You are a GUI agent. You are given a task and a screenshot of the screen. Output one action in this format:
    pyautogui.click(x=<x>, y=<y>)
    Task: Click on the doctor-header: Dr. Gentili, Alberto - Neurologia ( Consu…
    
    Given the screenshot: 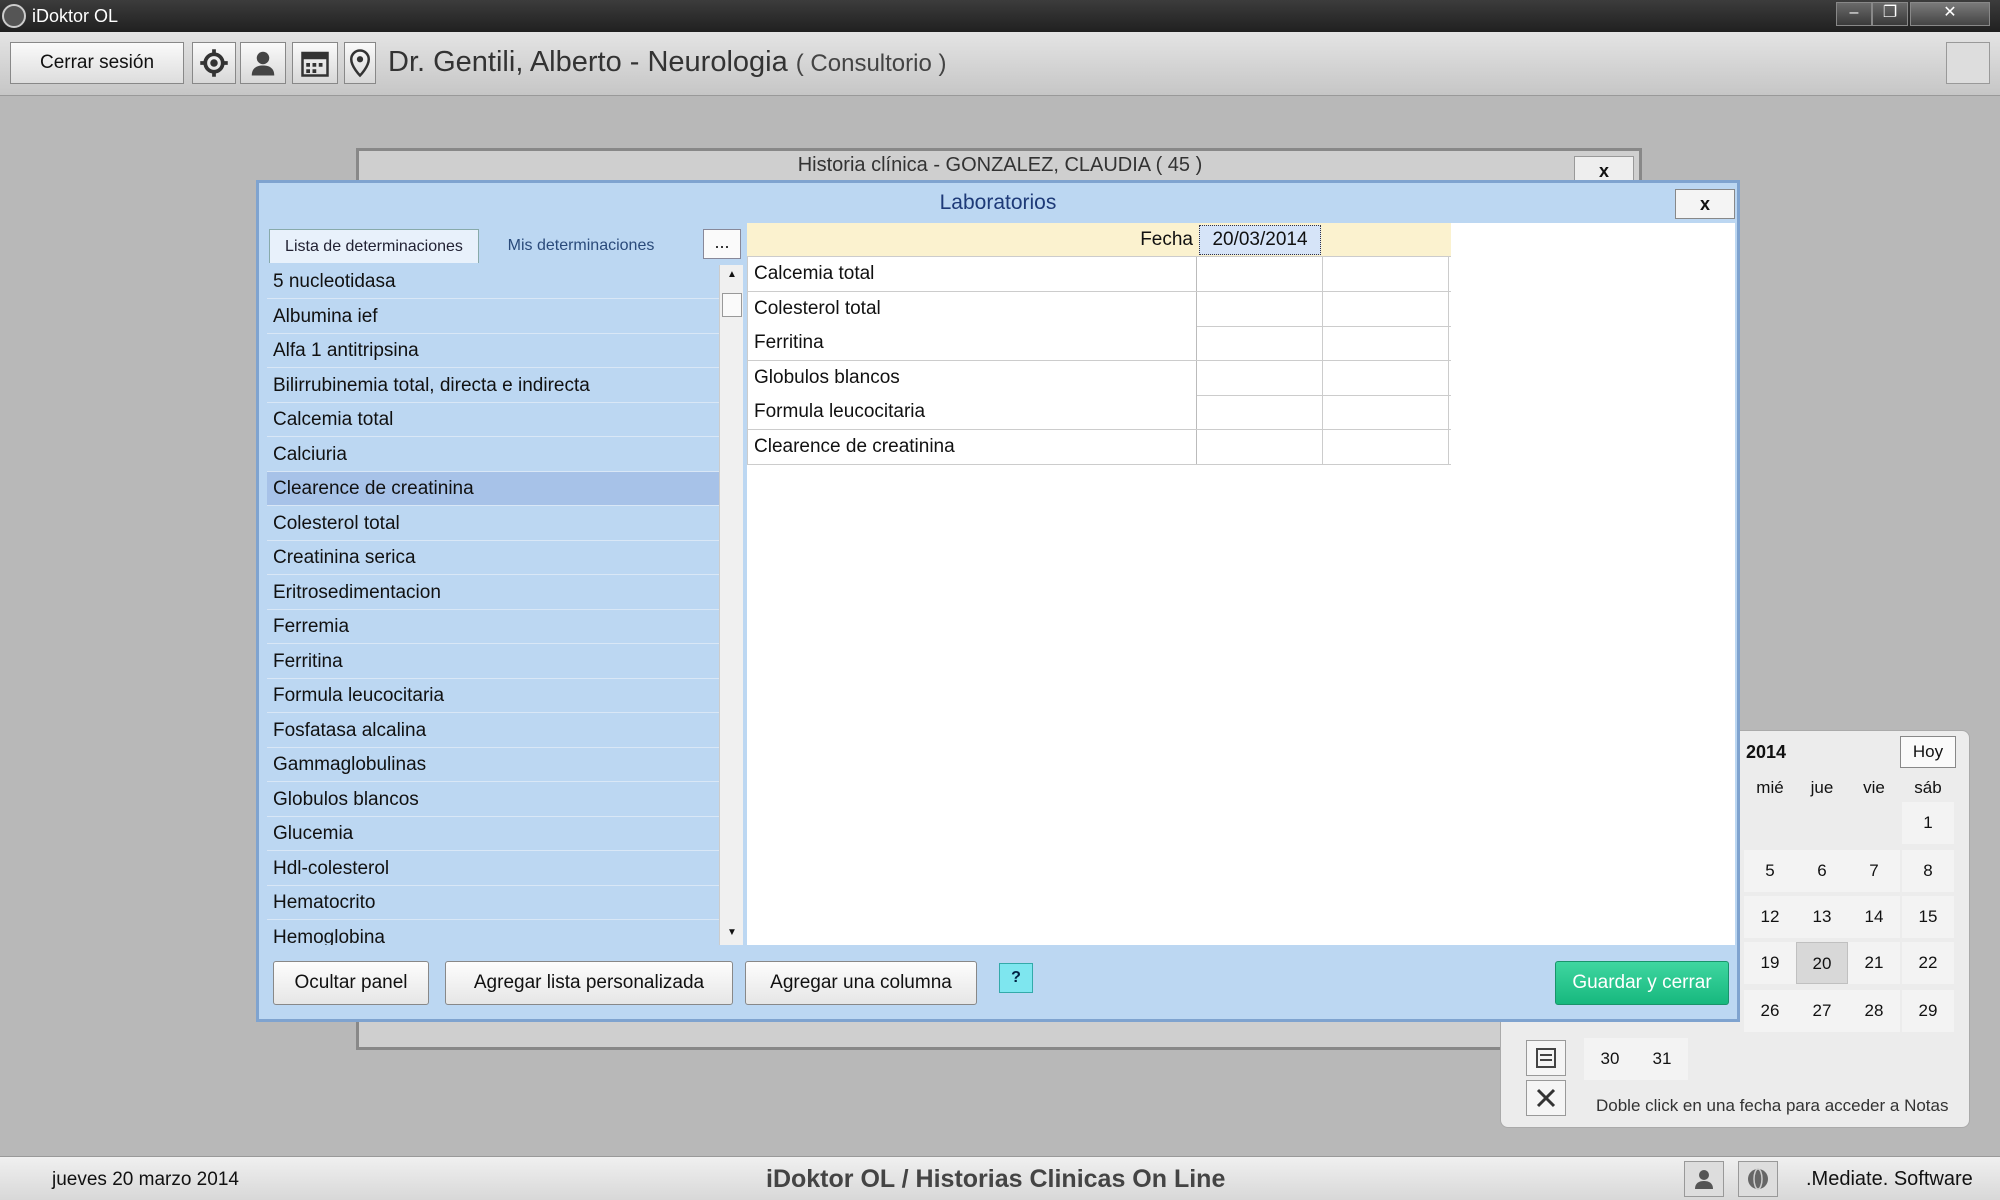 What is the action you would take?
    pyautogui.click(x=667, y=62)
    